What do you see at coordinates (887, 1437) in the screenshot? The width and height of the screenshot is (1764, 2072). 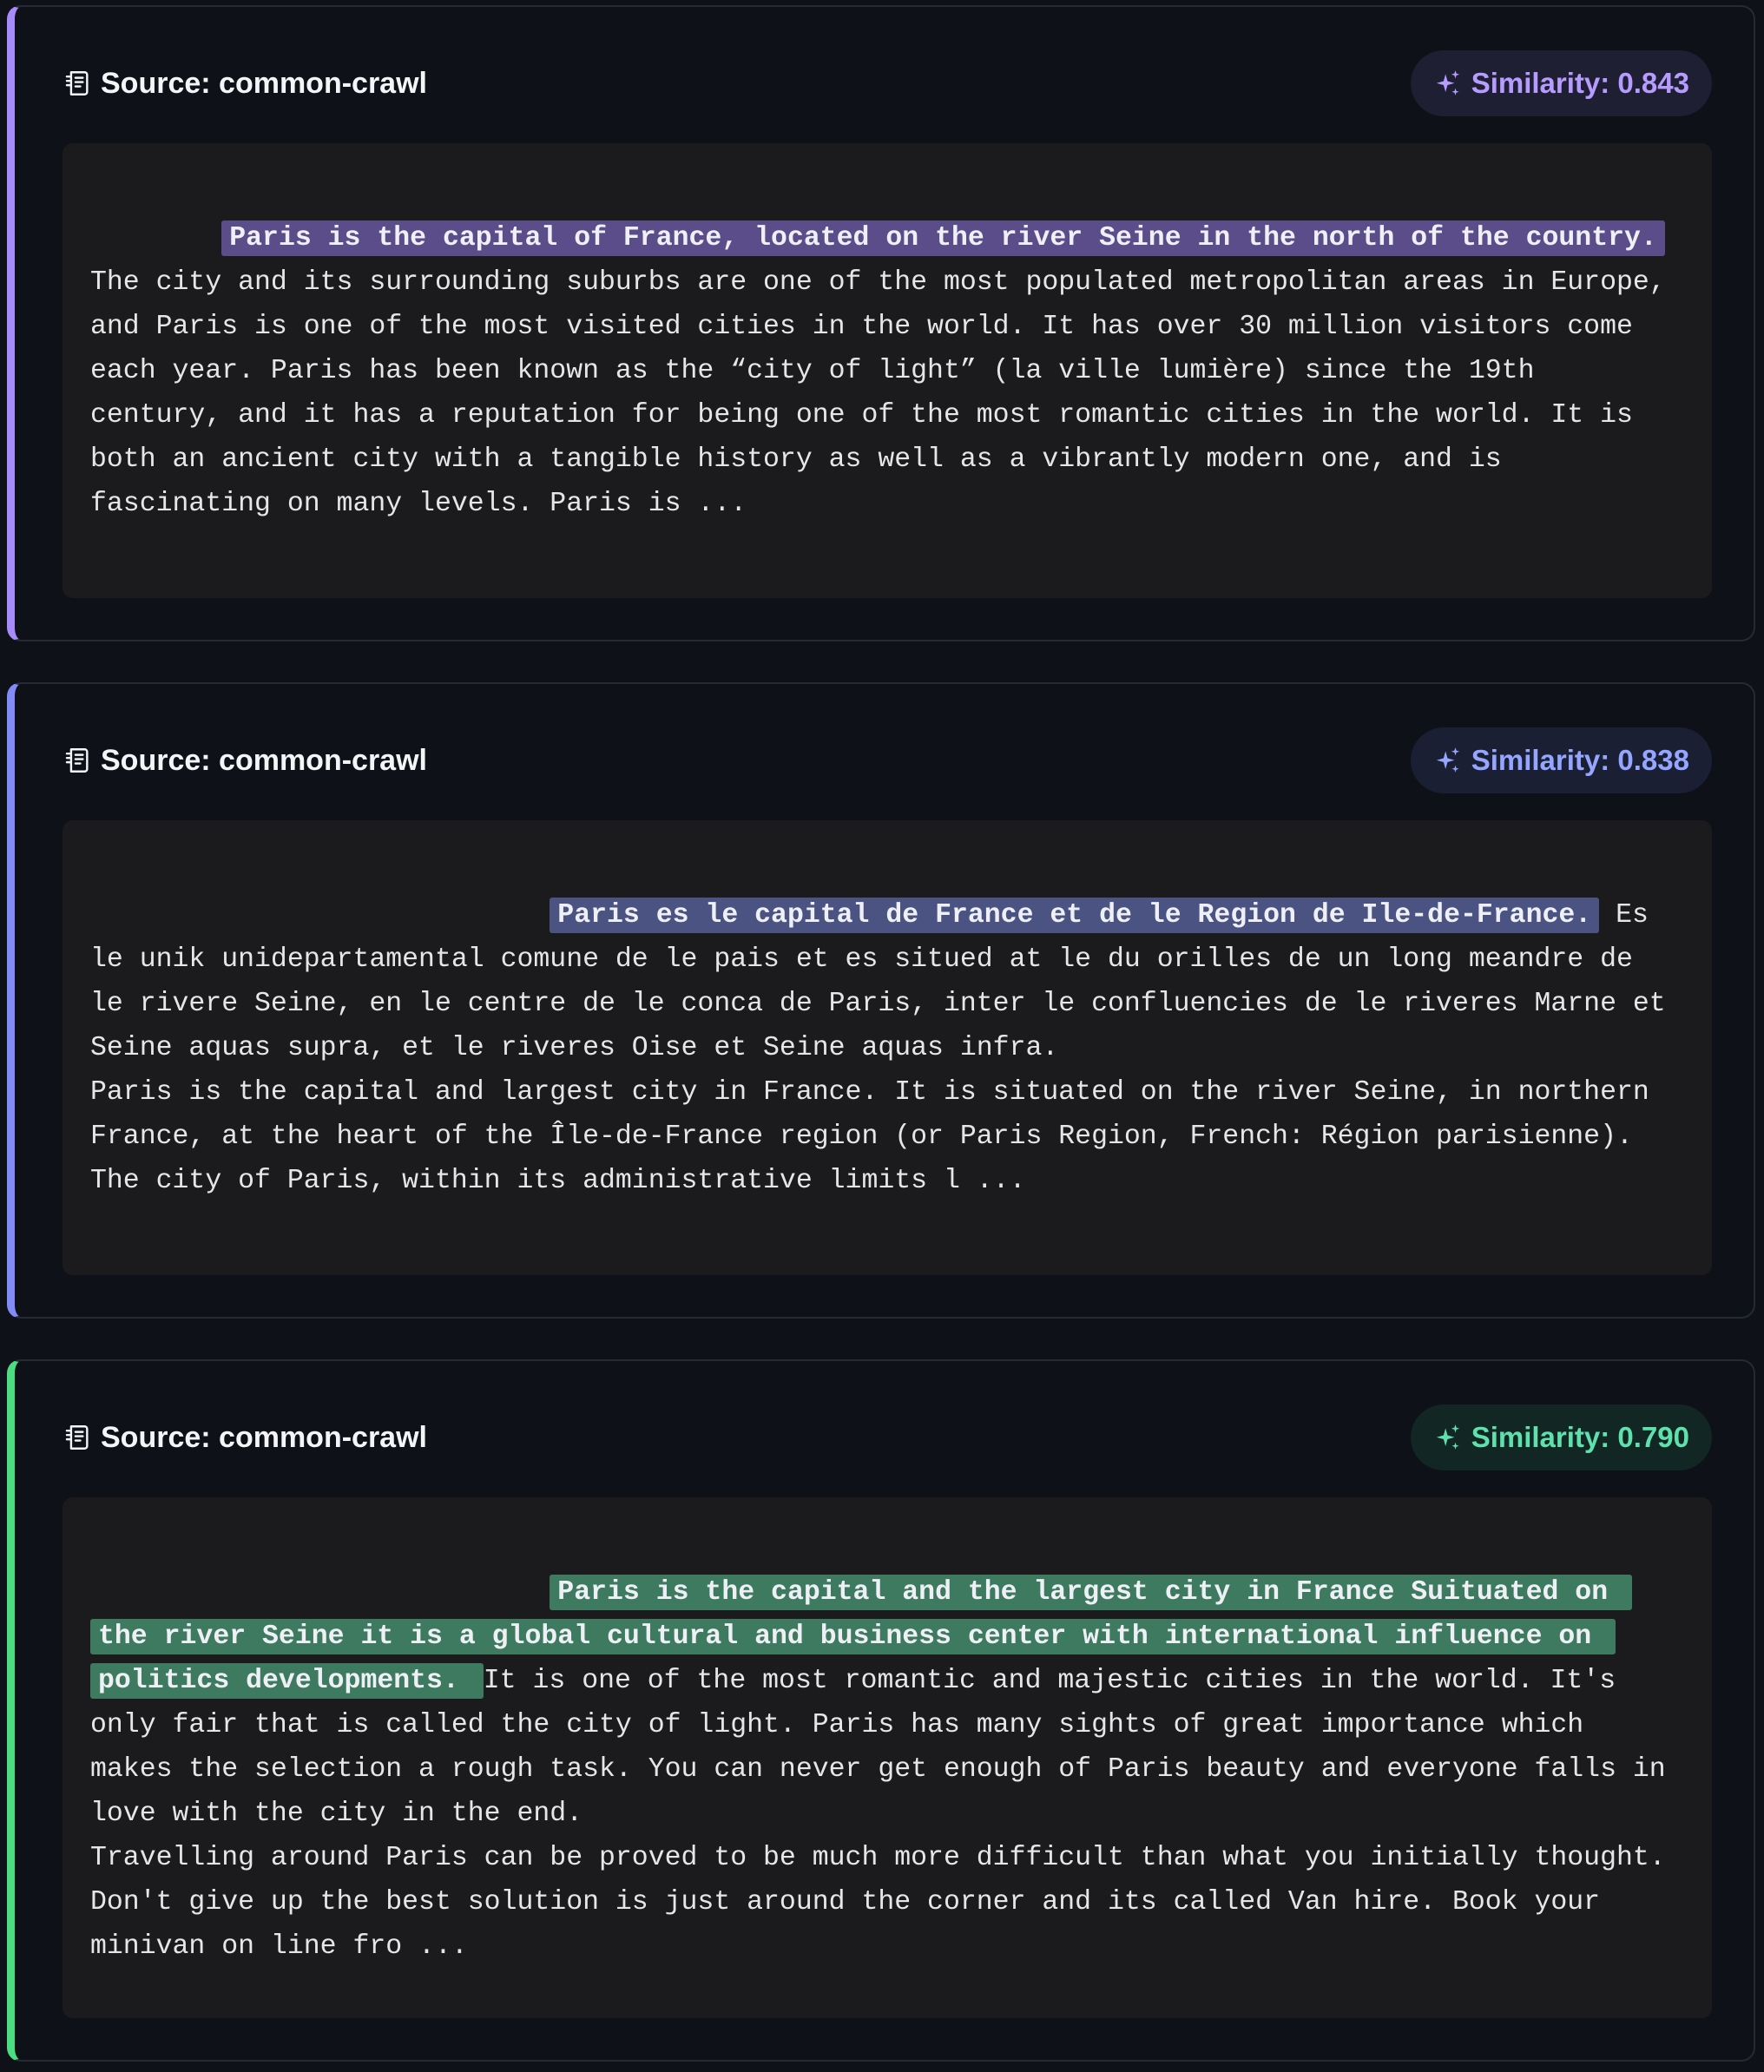 I see `card-header: Source: common-crawl Similarity: 0.790` at bounding box center [887, 1437].